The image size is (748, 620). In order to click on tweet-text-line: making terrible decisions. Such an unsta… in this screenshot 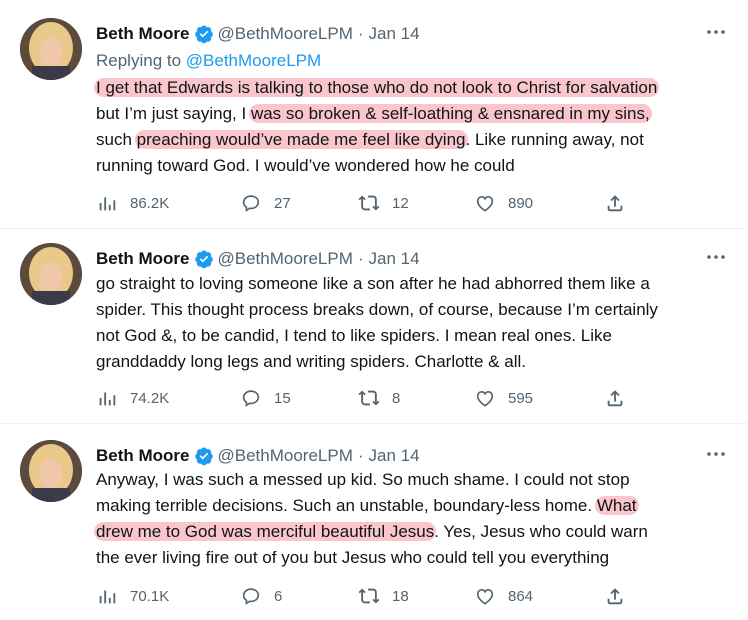, I will do `click(412, 506)`.